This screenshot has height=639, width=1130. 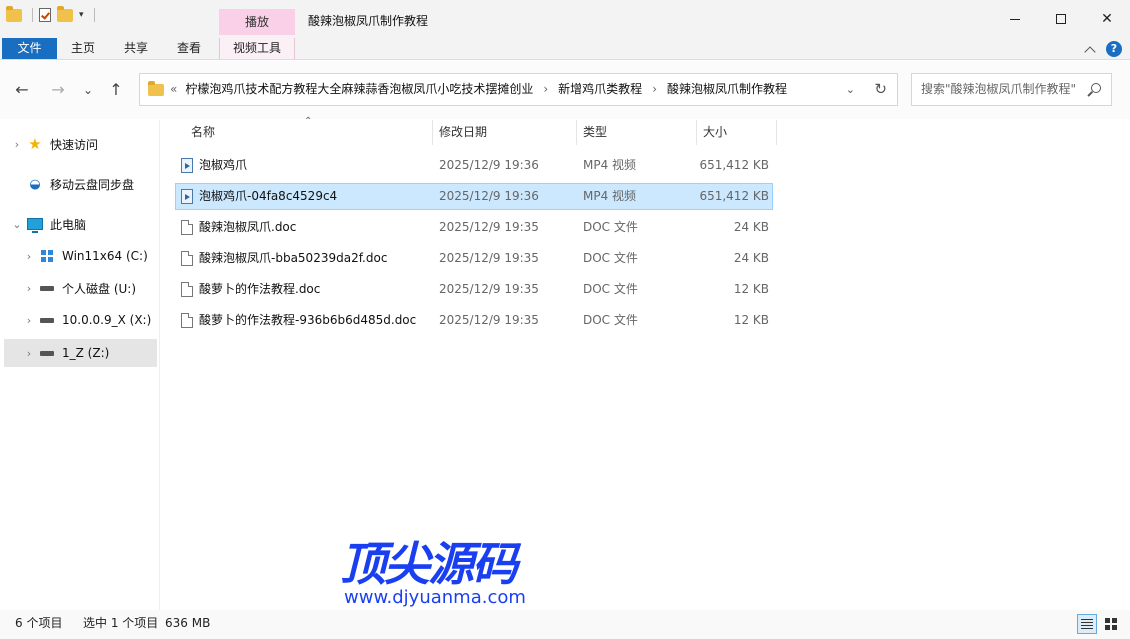 What do you see at coordinates (610, 165) in the screenshot?
I see `file-type: MP4 视频` at bounding box center [610, 165].